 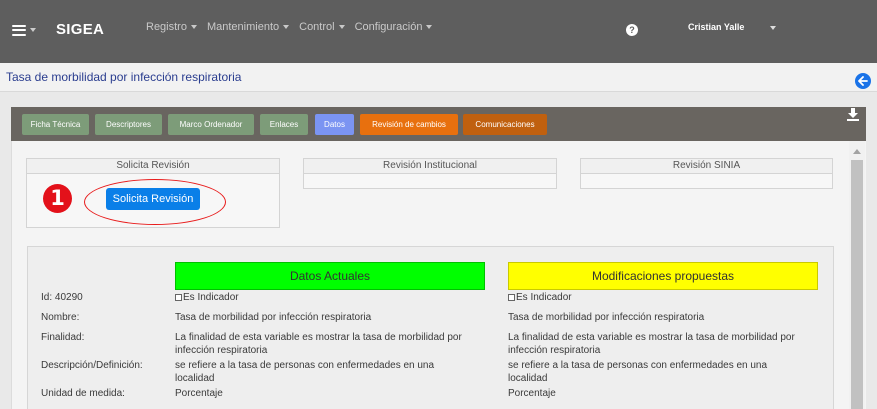 What do you see at coordinates (430, 166) in the screenshot?
I see `revision-institucional-header: Revisión Institucional` at bounding box center [430, 166].